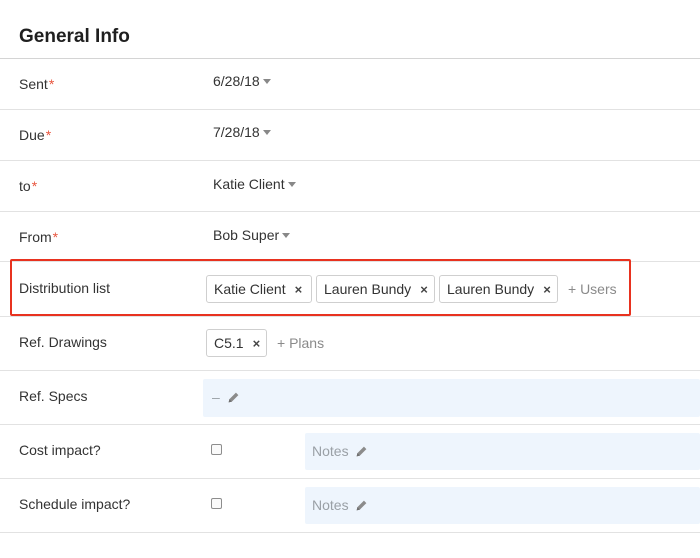  I want to click on label-text: Due, so click(32, 135).